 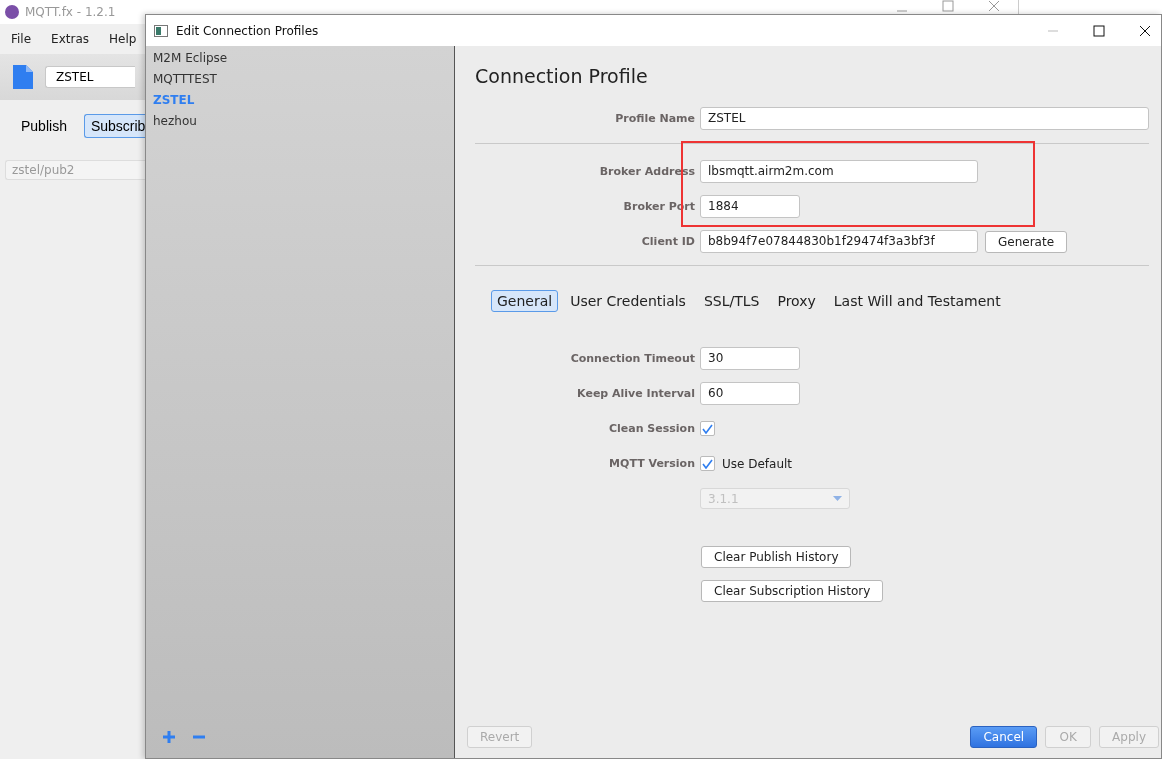 I want to click on window-title: MQTT.fx - 1.2.1, so click(x=70, y=12).